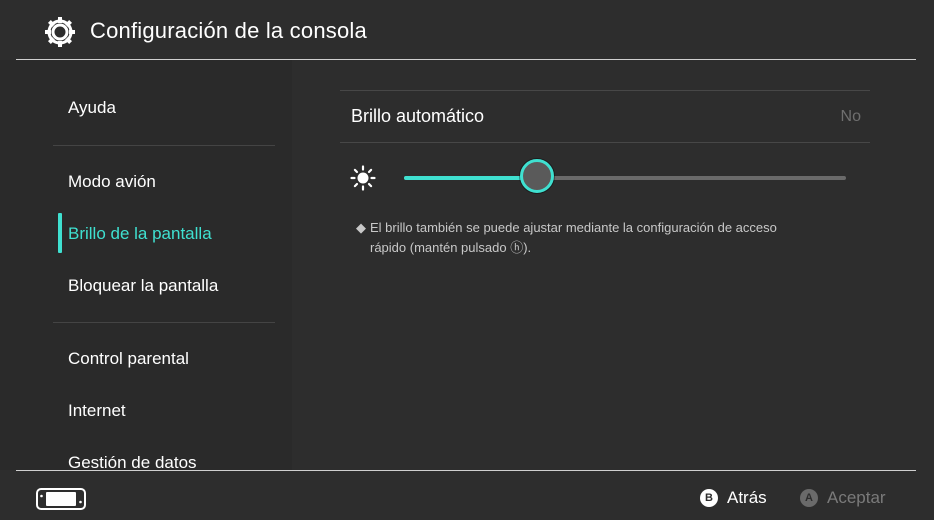  I want to click on header: Configuración de la consola, so click(467, 30).